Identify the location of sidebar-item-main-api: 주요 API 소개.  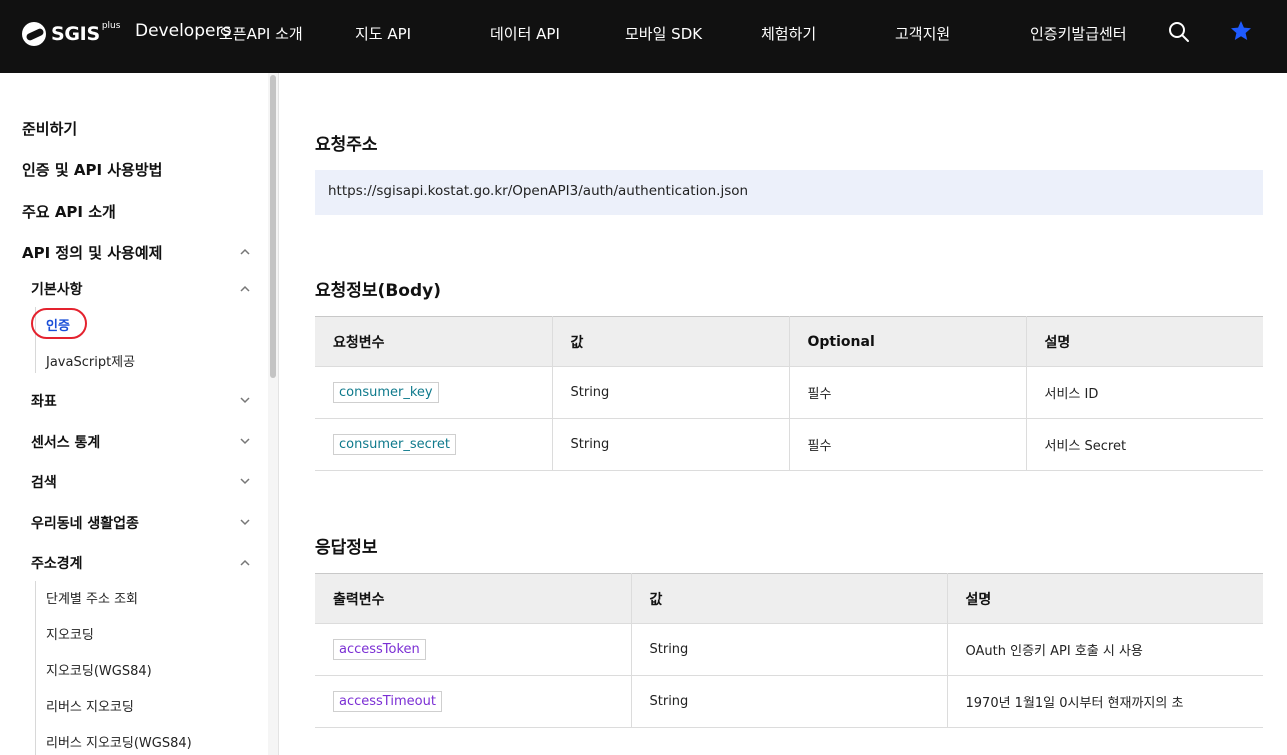
(69, 211).